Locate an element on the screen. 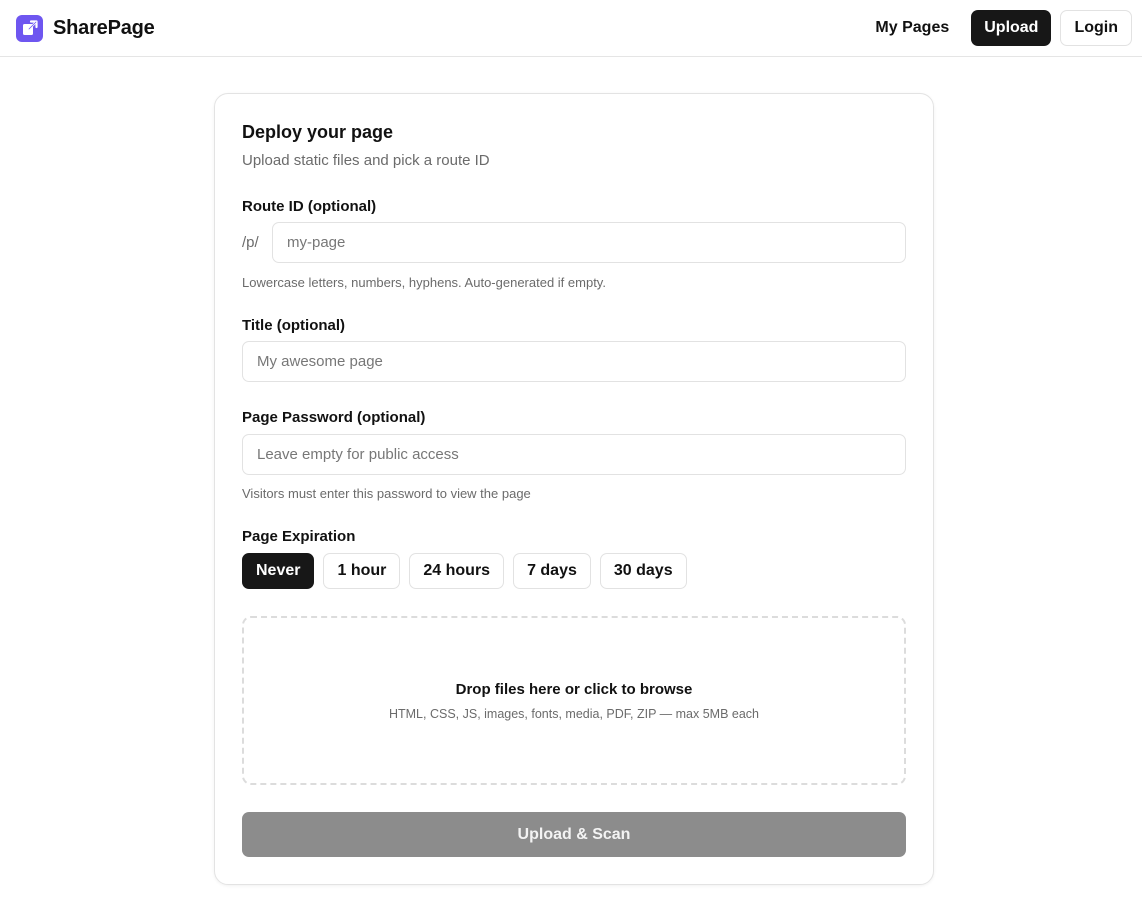  title-label: Title (optional) is located at coordinates (294, 325).